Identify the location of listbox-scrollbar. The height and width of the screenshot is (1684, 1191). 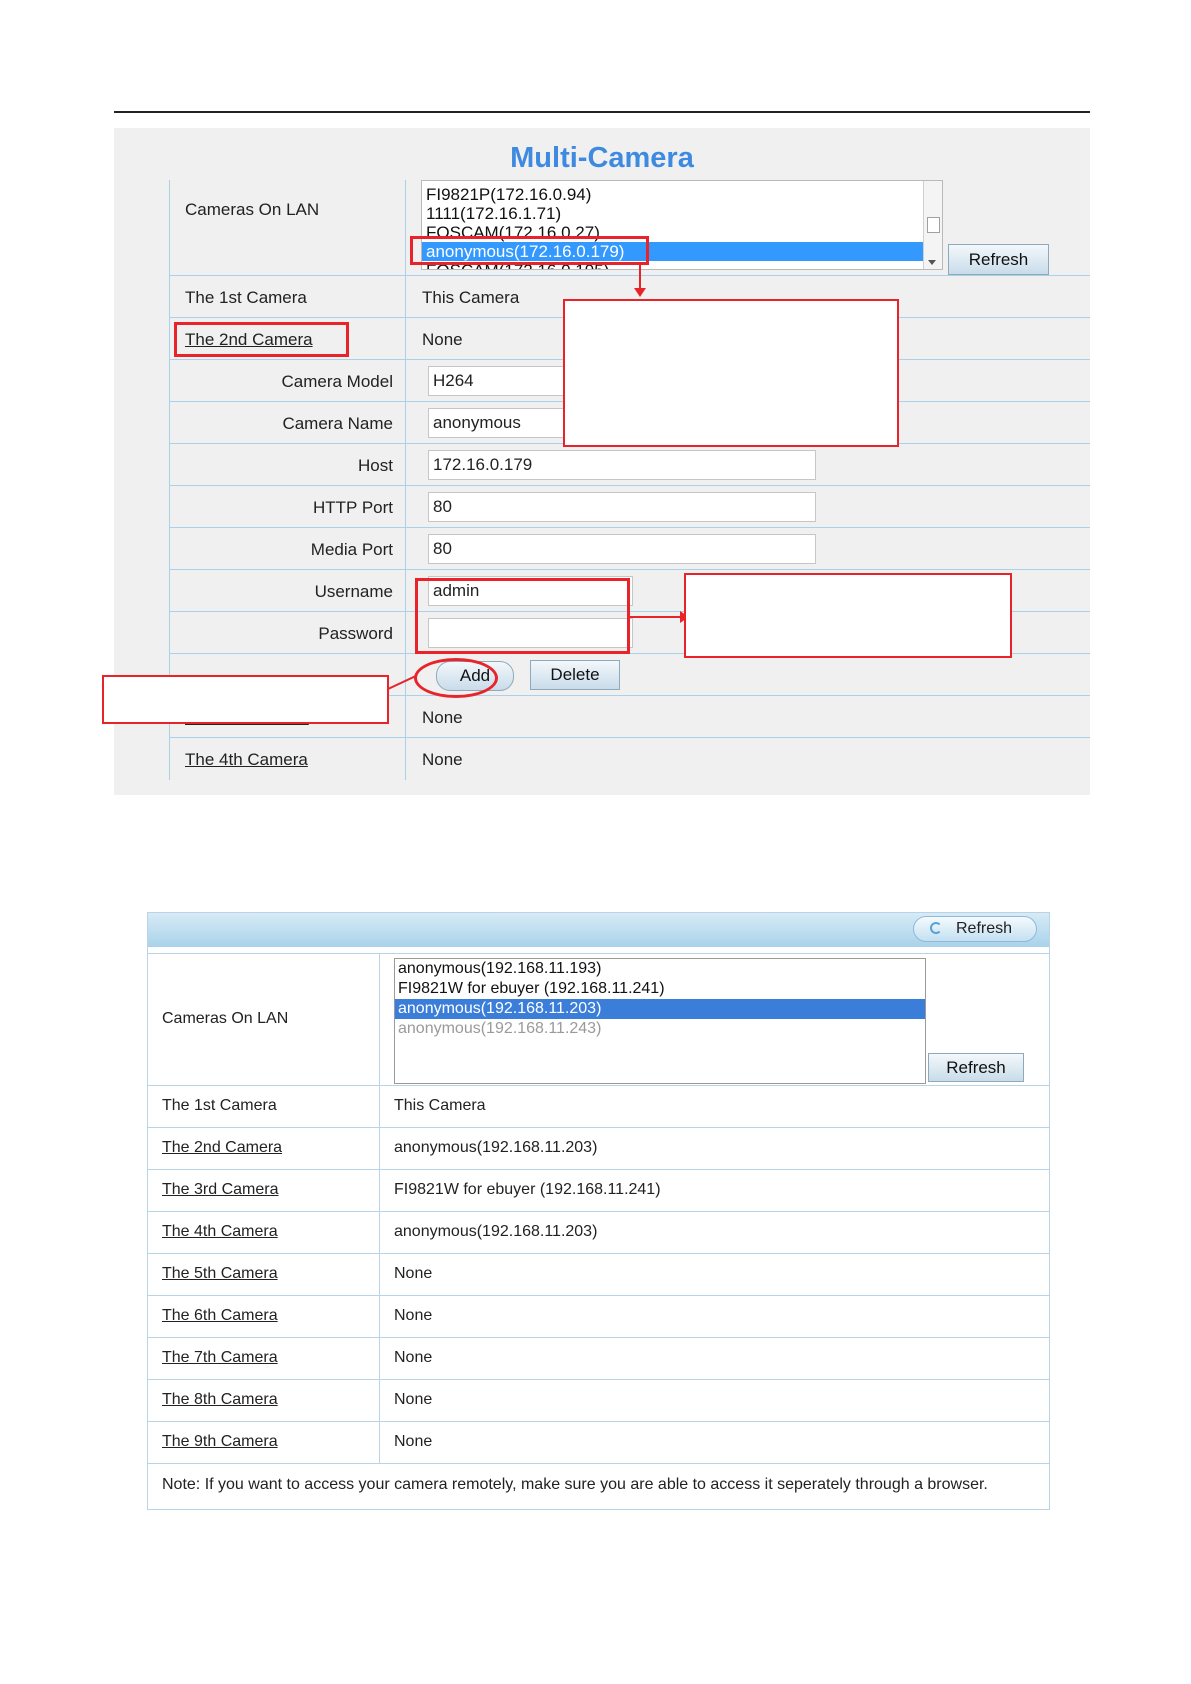
(932, 225).